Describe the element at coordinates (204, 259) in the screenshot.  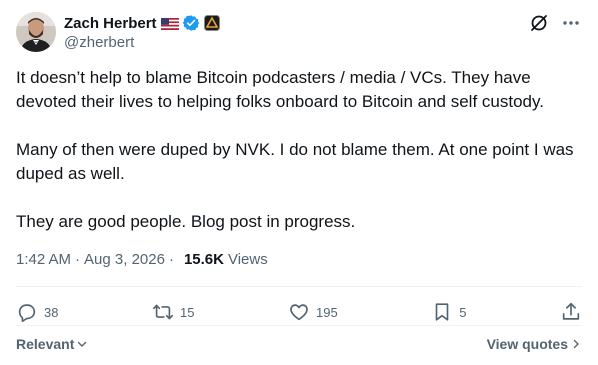
I see `views-count: 15.6K` at that location.